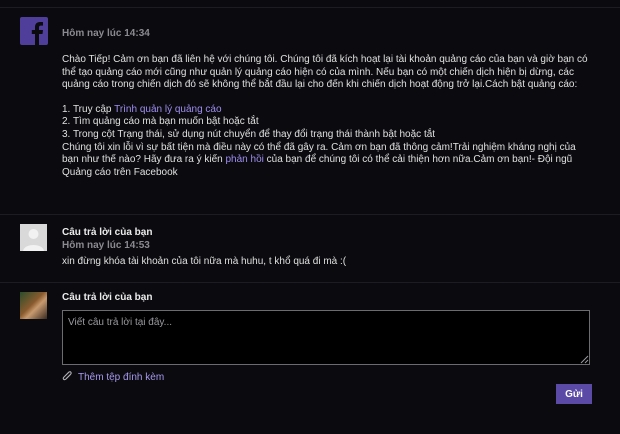 The width and height of the screenshot is (620, 434). What do you see at coordinates (33, 305) in the screenshot?
I see `user-avatar` at bounding box center [33, 305].